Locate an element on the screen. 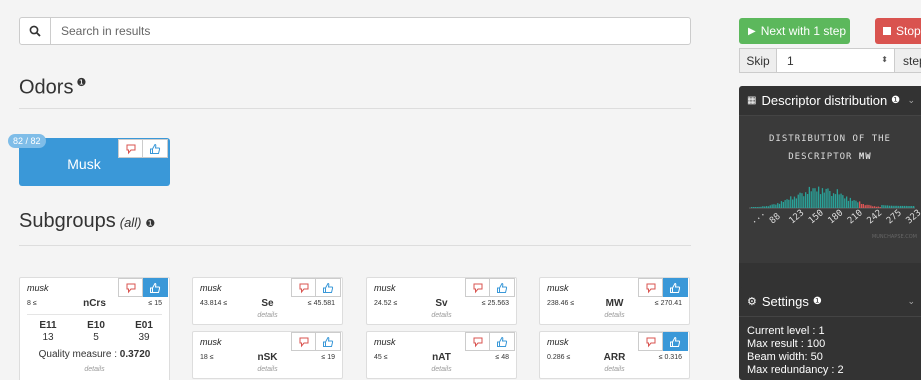 The image size is (921, 380). search-input is located at coordinates (351, 31).